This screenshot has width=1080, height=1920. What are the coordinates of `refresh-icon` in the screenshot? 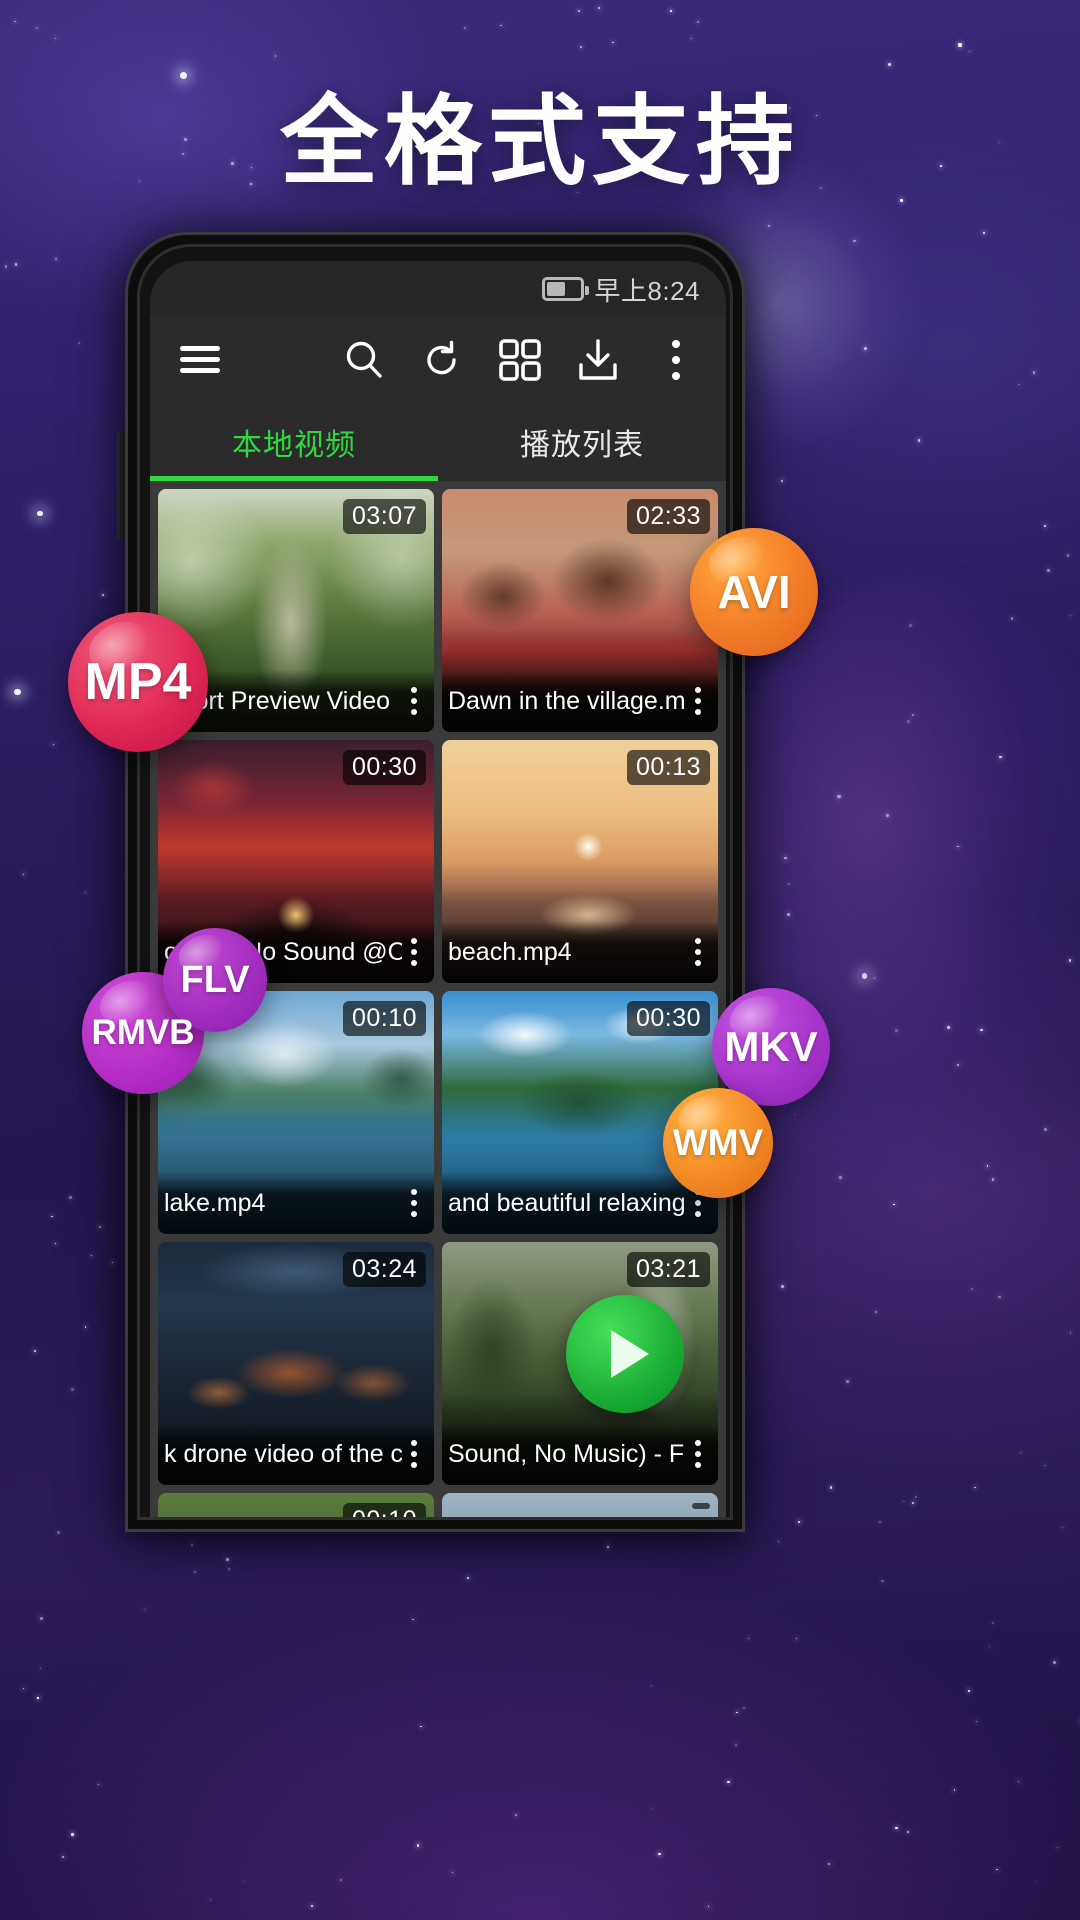 It's located at (442, 360).